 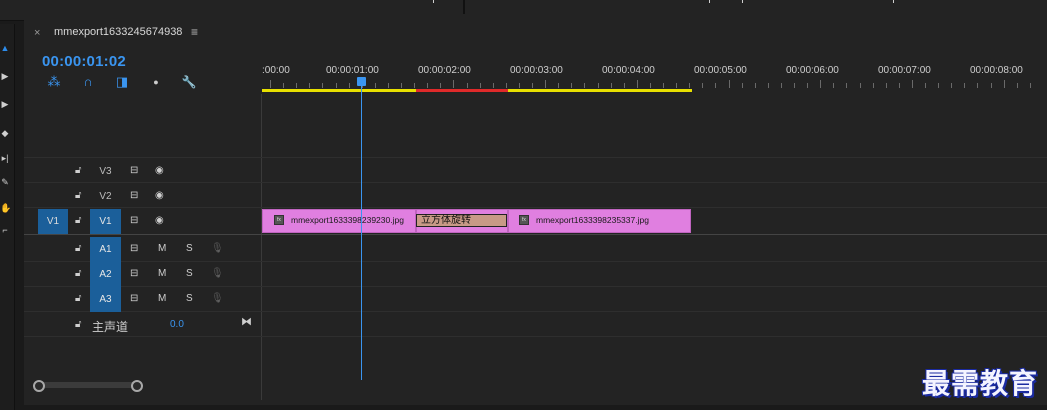 What do you see at coordinates (156, 82) in the screenshot?
I see `marker-icon: ●` at bounding box center [156, 82].